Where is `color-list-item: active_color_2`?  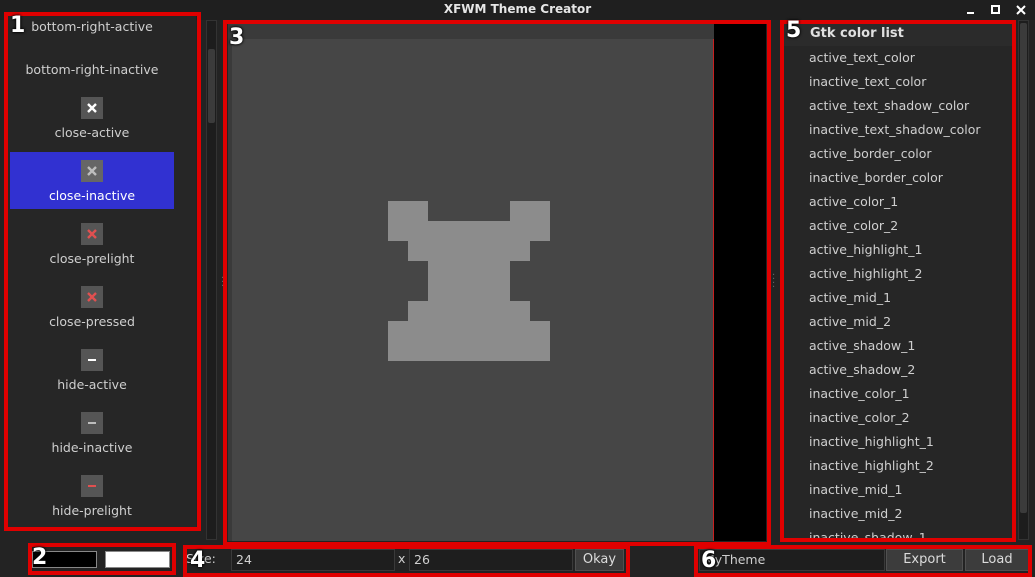
color-list-item: active_color_2 is located at coordinates (898, 226).